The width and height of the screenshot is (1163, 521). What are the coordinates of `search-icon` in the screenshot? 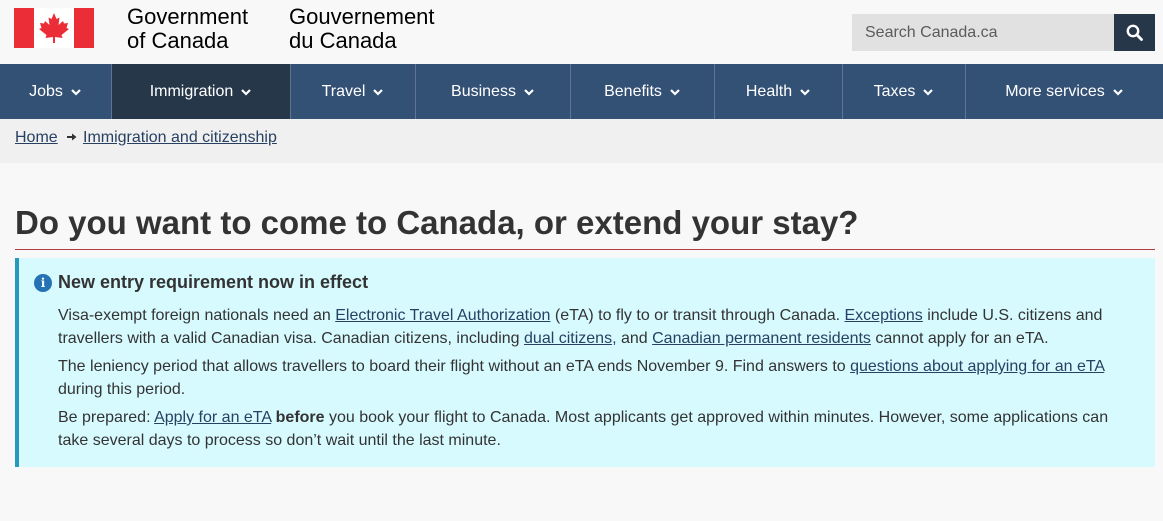 It's located at (1134, 32).